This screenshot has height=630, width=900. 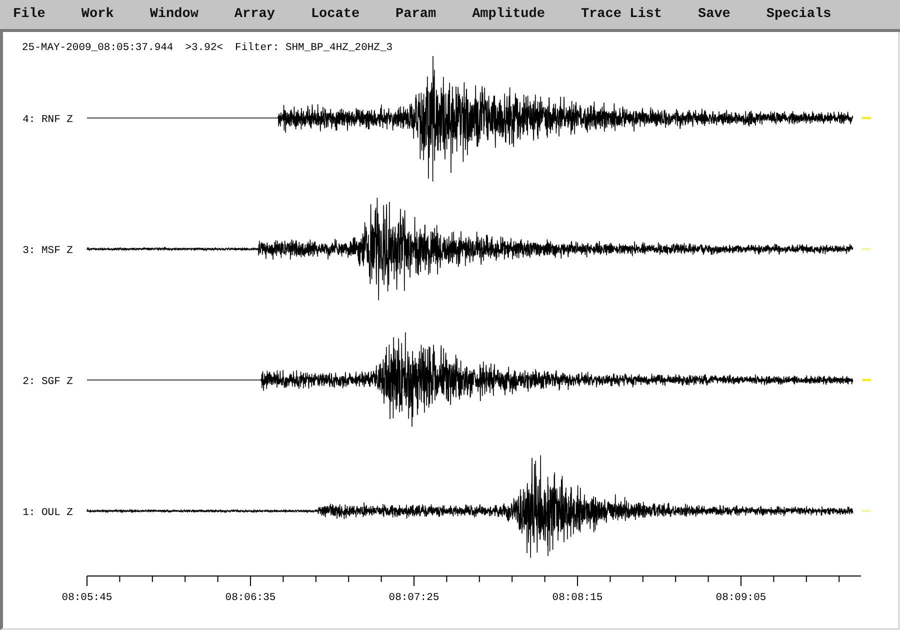 I want to click on menu-item: Param, so click(x=416, y=14).